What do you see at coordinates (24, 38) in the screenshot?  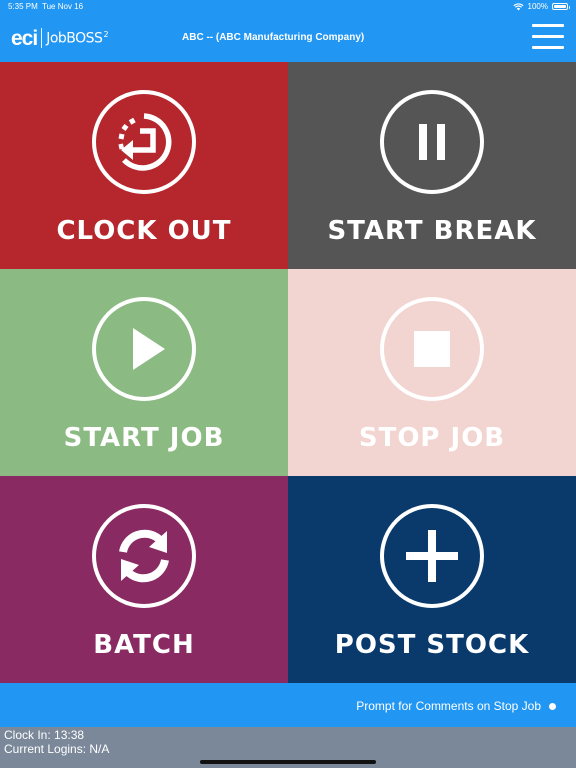 I see `logo-eci: eci` at bounding box center [24, 38].